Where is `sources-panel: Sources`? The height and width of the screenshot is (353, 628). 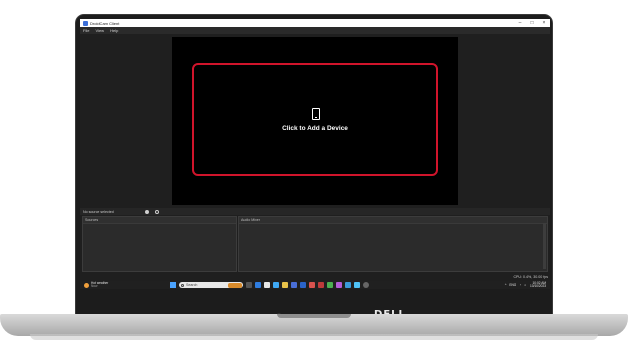 sources-panel: Sources is located at coordinates (159, 244).